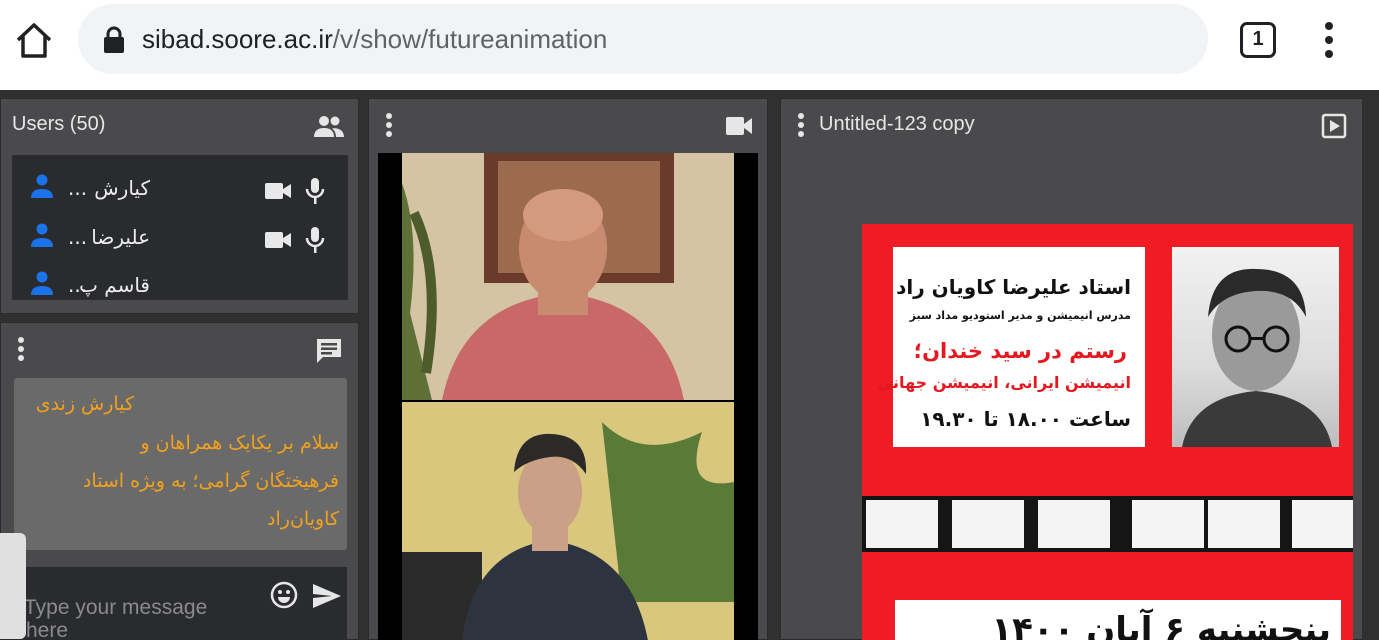  Describe the element at coordinates (1013, 287) in the screenshot. I see `poster-speaker-name: استاد علیرضا کاویان راد` at that location.